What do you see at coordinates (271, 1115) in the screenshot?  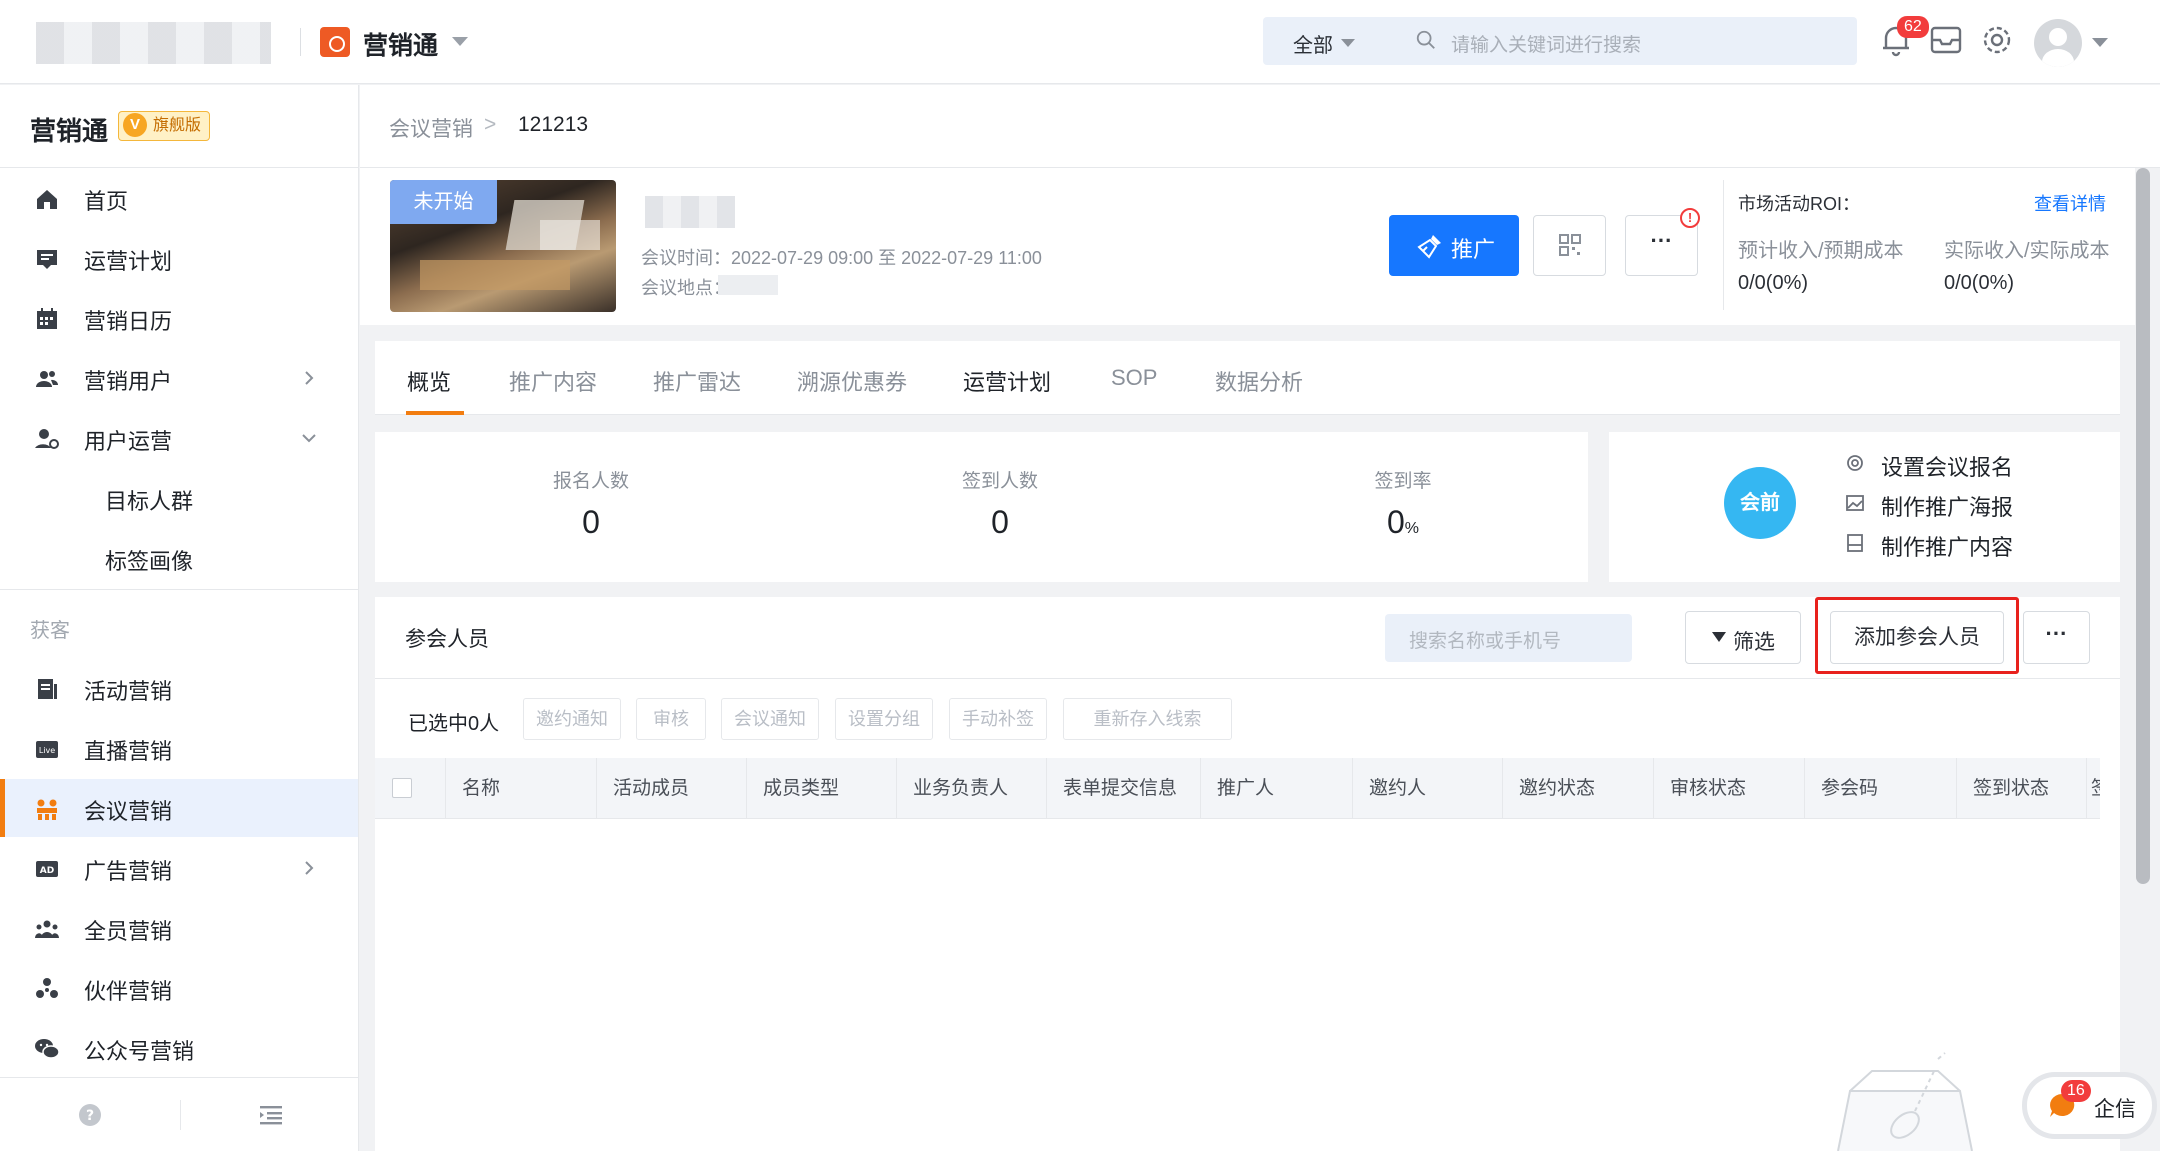 I see `collapse-menu-icon` at bounding box center [271, 1115].